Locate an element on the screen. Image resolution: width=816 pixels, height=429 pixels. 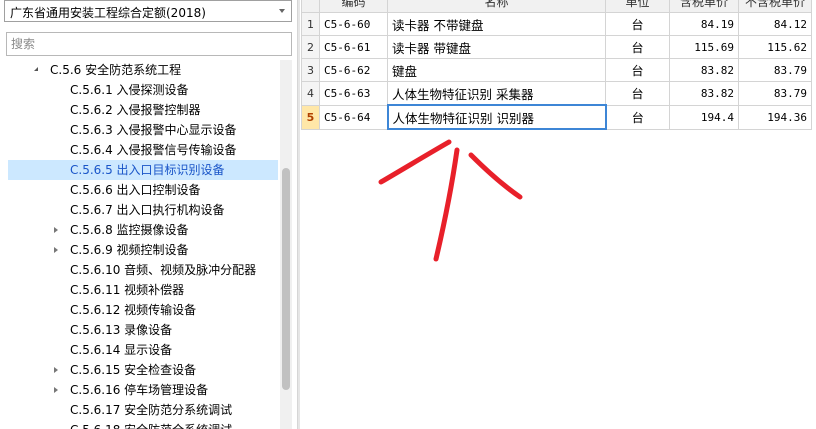
tree-item-label: C.5.6.13 录像设备 is located at coordinates (121, 330).